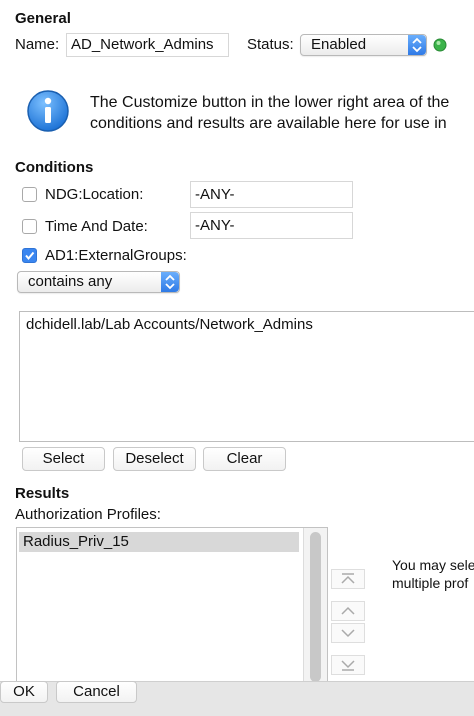  What do you see at coordinates (154, 459) in the screenshot?
I see `deselect-button: Deselect` at bounding box center [154, 459].